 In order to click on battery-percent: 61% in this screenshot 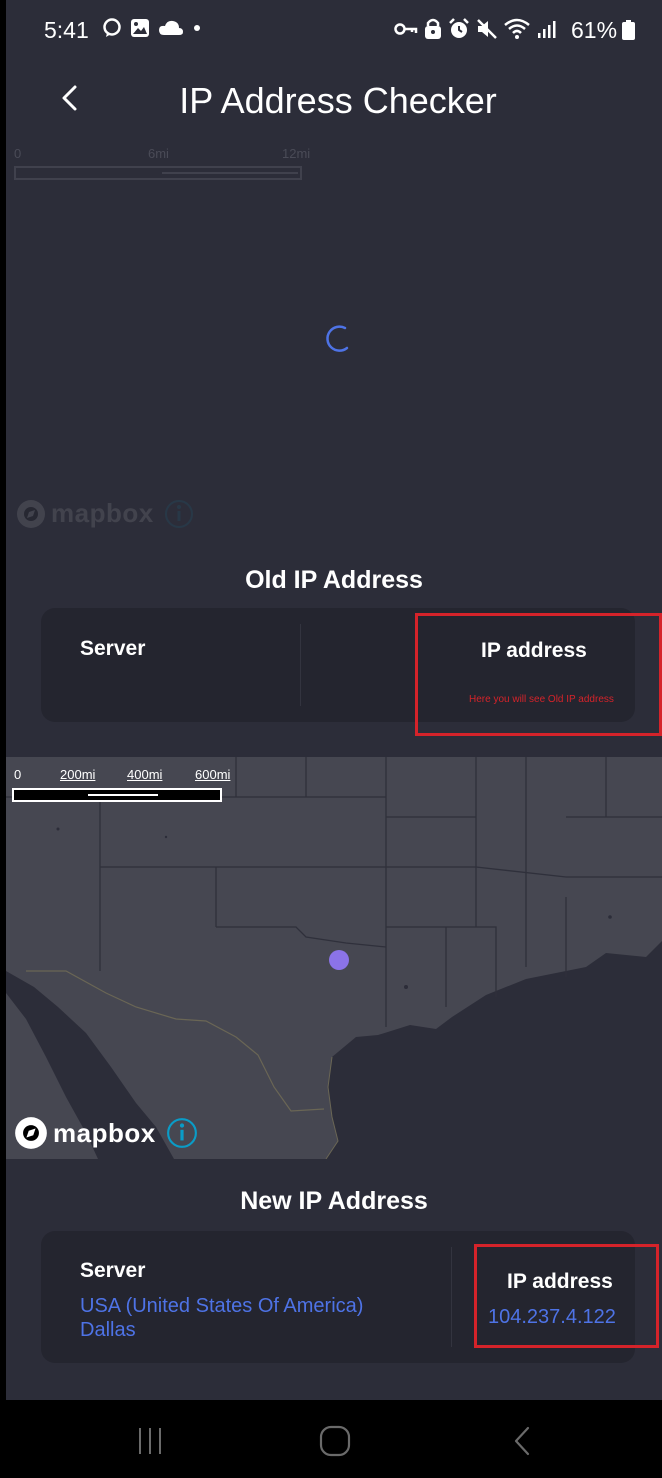, I will do `click(594, 30)`.